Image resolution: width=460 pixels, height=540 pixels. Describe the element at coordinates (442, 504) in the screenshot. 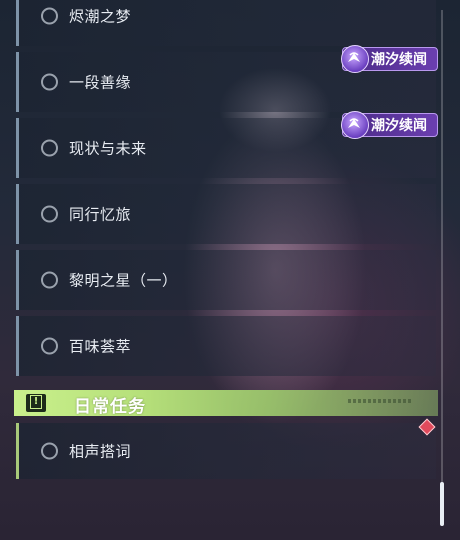

I see `scrollbar-thumb` at that location.